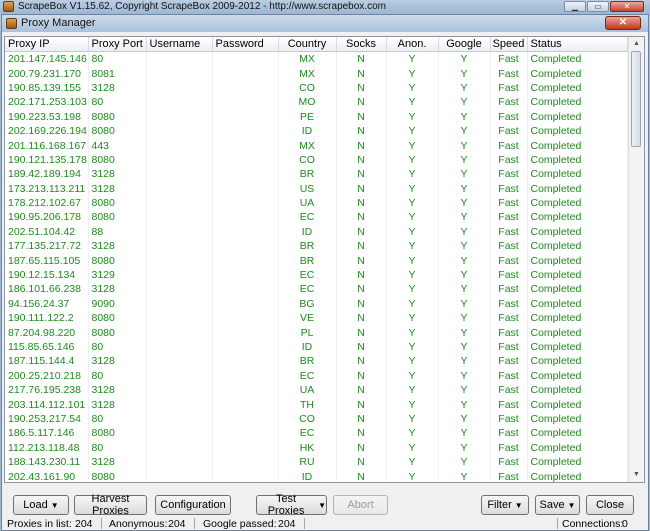  I want to click on cell-proxy-port: 80, so click(117, 102).